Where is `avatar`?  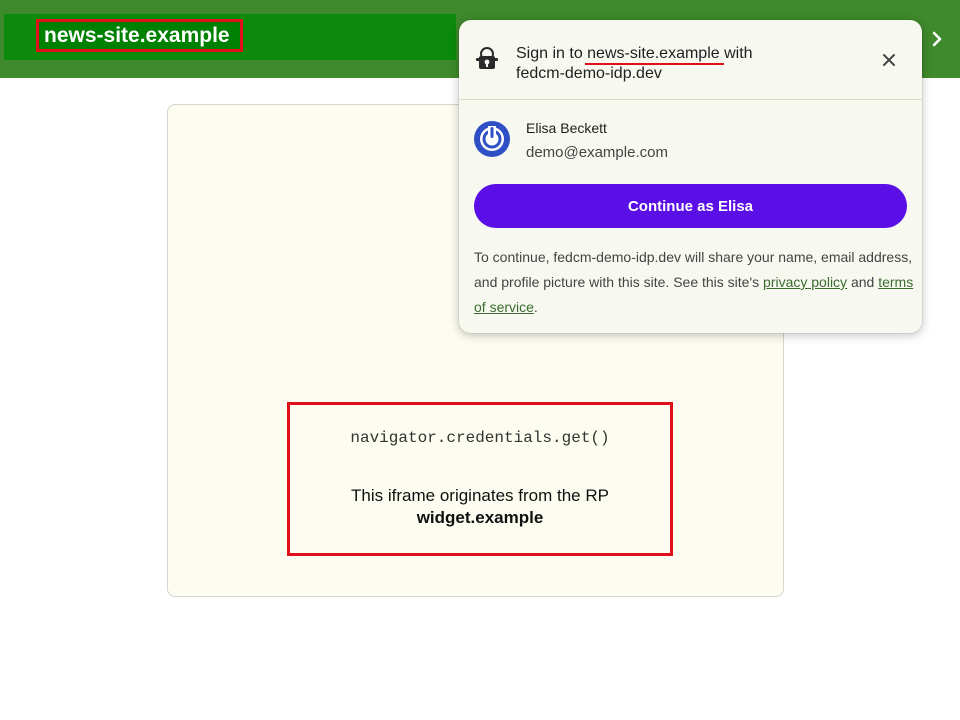
avatar is located at coordinates (492, 139).